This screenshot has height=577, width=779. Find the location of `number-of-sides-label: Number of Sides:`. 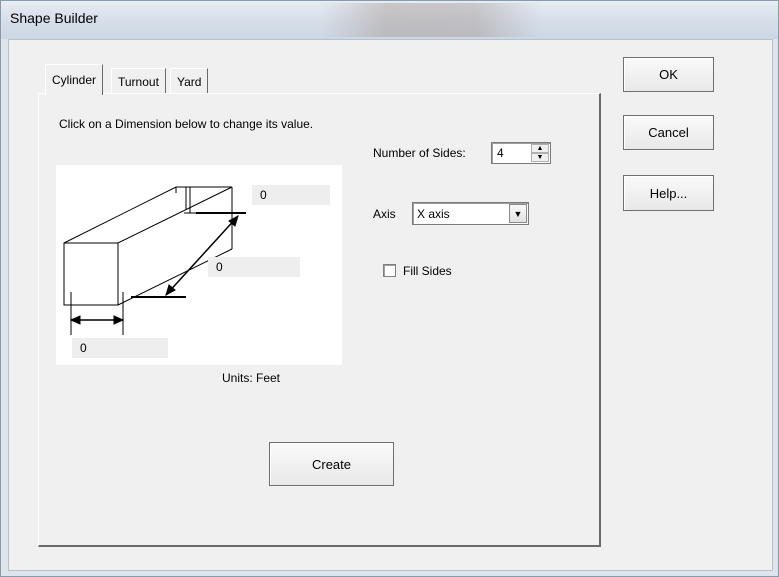

number-of-sides-label: Number of Sides: is located at coordinates (419, 153).